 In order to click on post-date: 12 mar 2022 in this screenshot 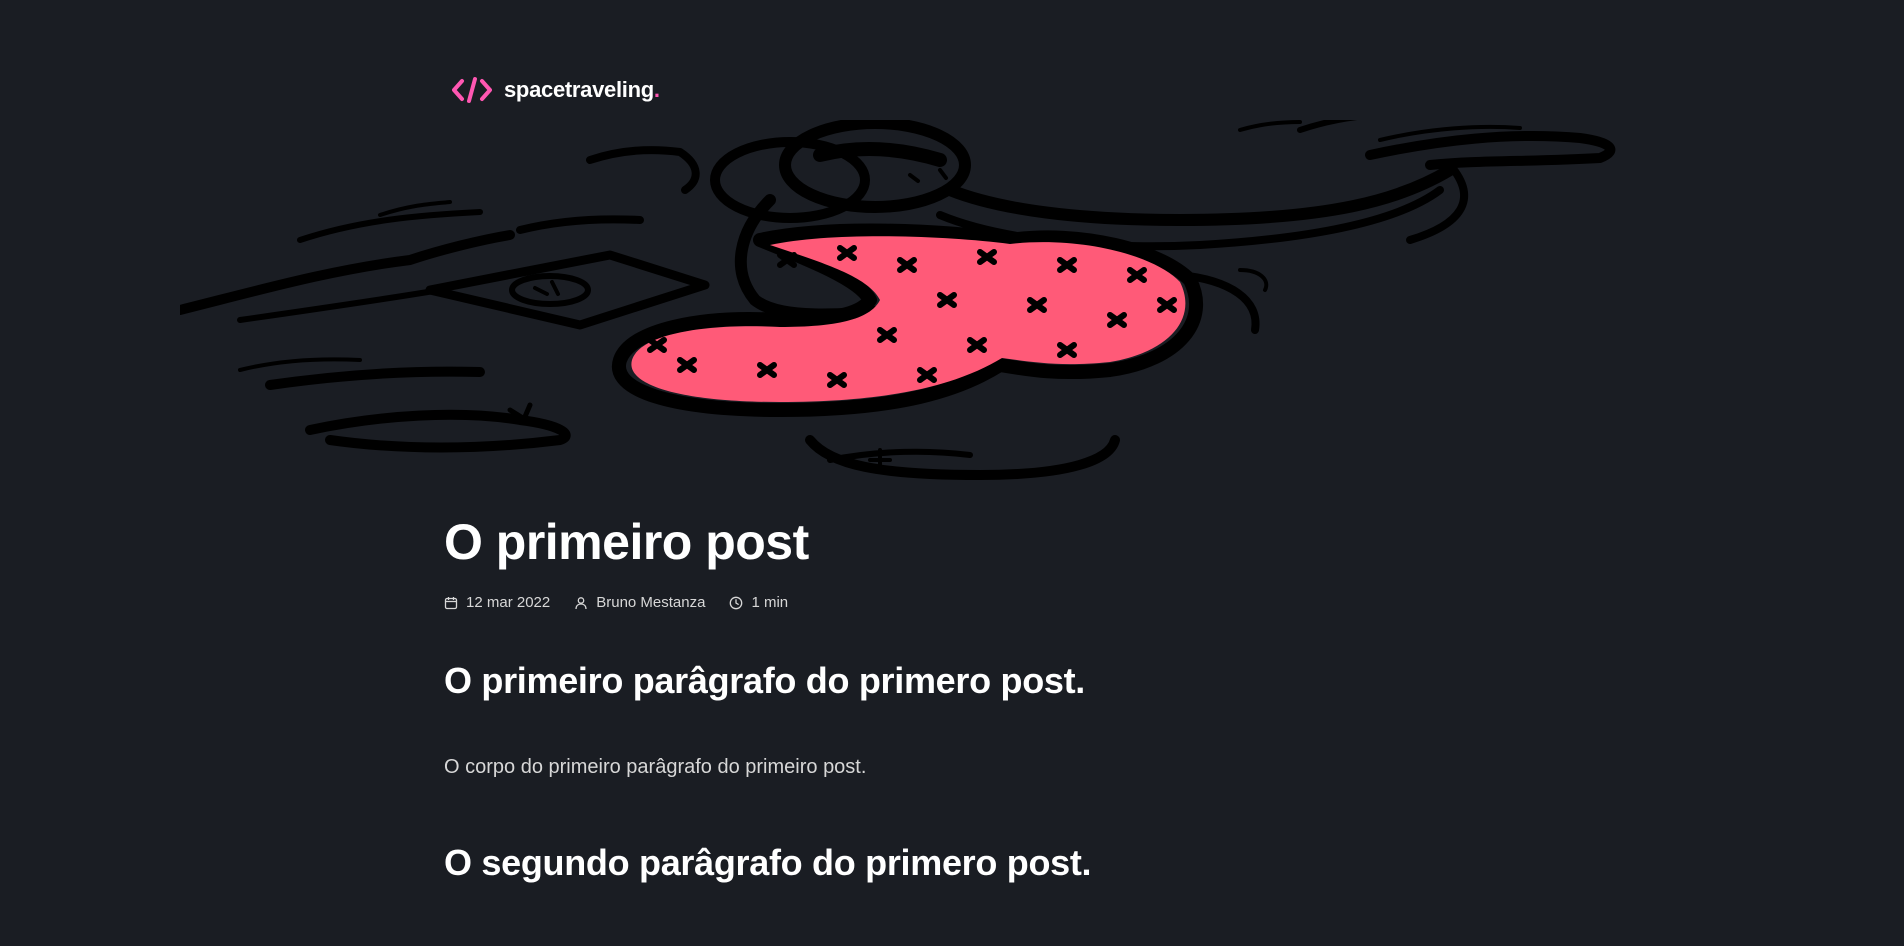, I will do `click(497, 602)`.